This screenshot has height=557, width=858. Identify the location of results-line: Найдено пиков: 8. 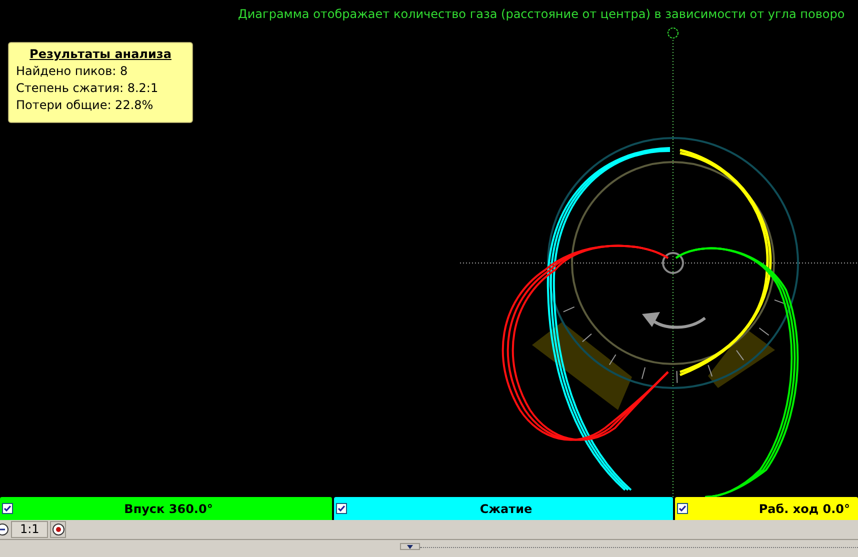
(72, 71).